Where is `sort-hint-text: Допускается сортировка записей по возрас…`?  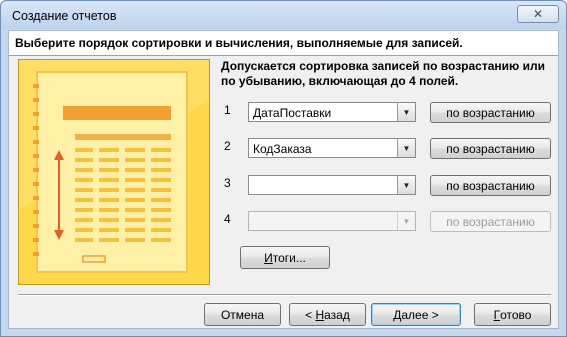 sort-hint-text: Допускается сортировка записей по возрас… is located at coordinates (383, 73).